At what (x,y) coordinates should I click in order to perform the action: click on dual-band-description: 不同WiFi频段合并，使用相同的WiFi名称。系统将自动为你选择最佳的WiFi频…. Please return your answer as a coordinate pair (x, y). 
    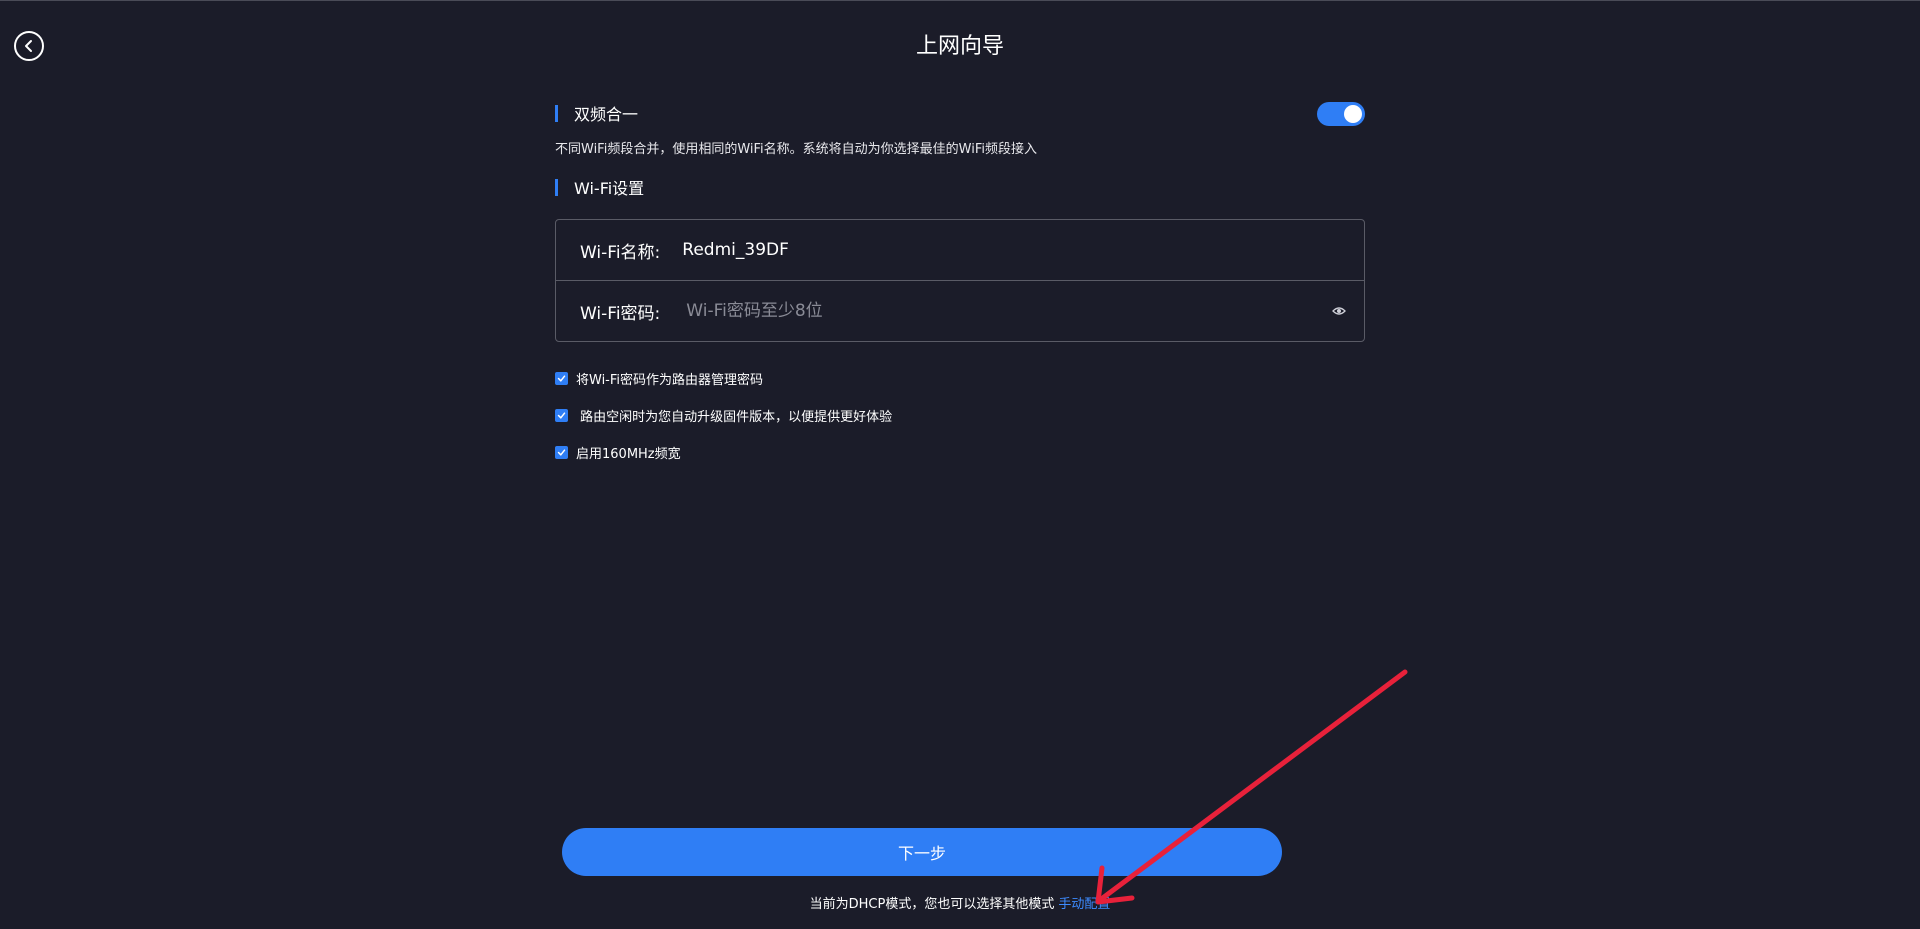
    Looking at the image, I should click on (796, 149).